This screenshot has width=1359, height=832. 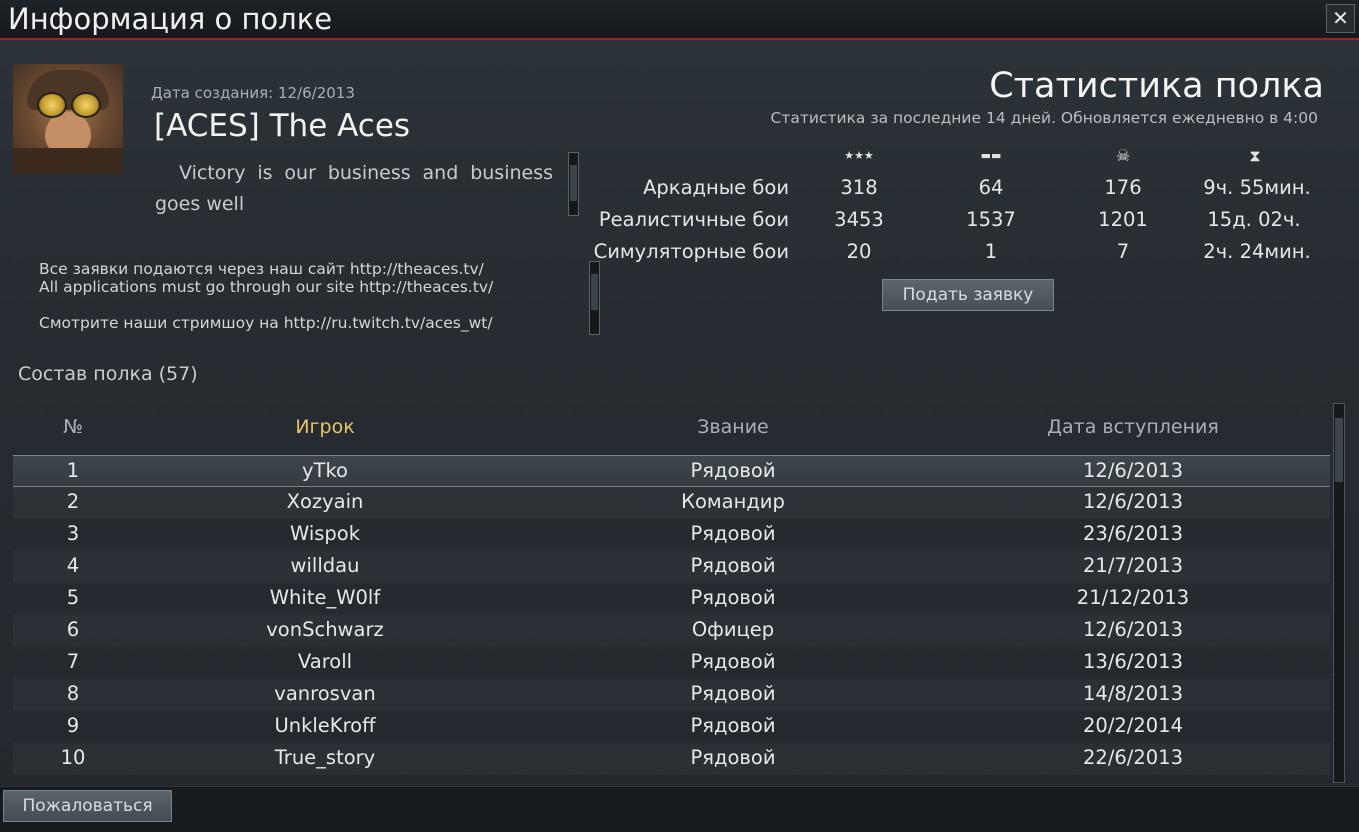 I want to click on cell-player: vanrosvan, so click(x=325, y=693).